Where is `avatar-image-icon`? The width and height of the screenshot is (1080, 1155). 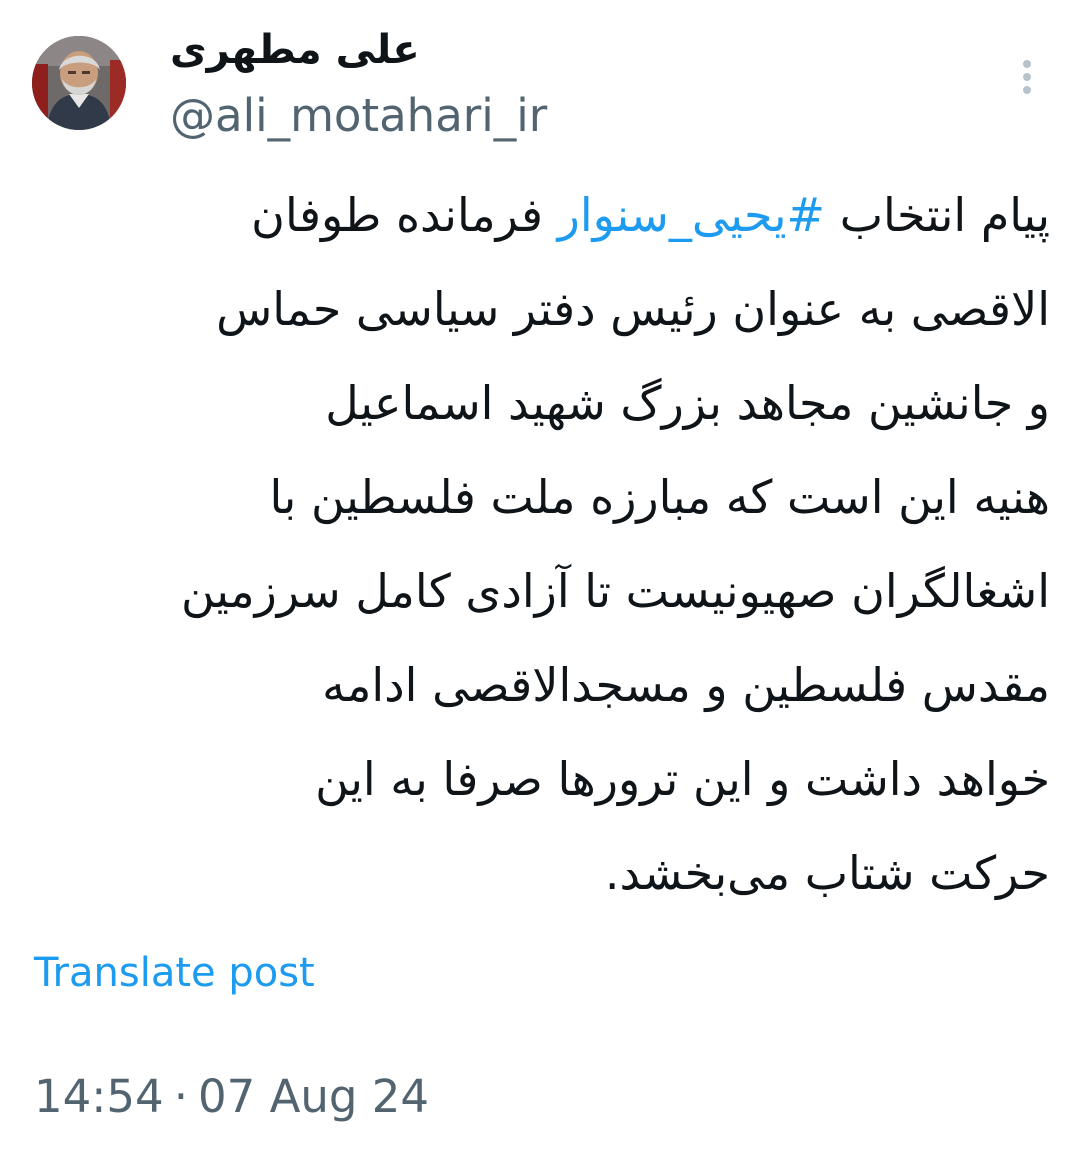 avatar-image-icon is located at coordinates (79, 83).